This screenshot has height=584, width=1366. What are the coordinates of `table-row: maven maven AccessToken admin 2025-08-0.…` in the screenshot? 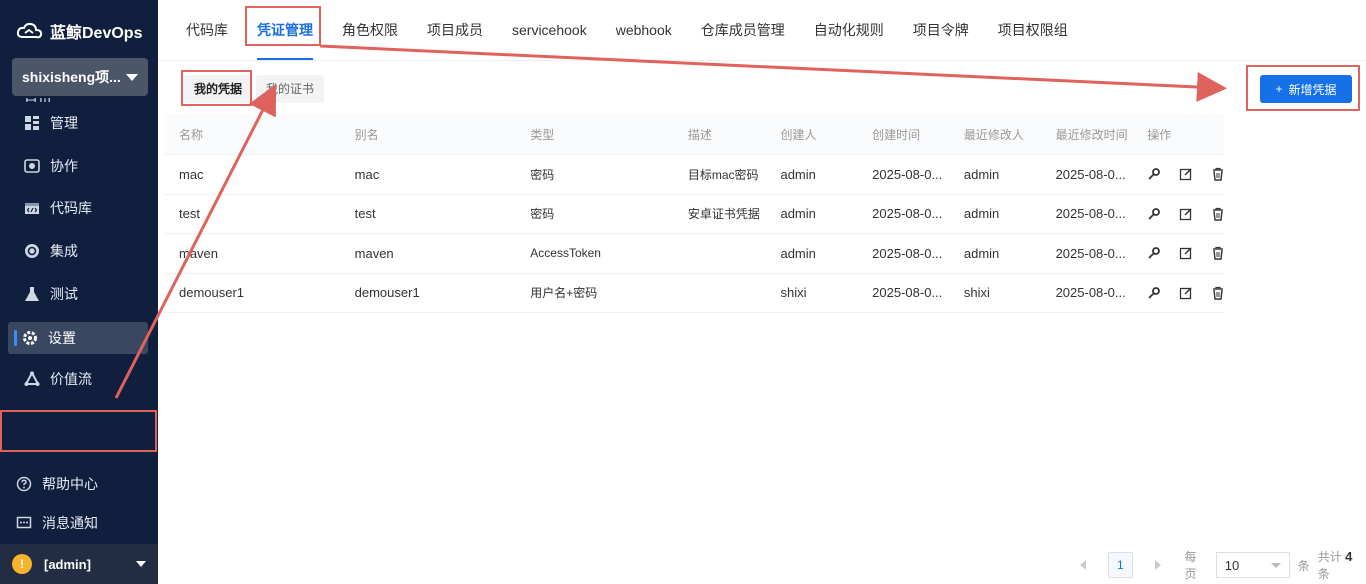 It's located at (694, 254).